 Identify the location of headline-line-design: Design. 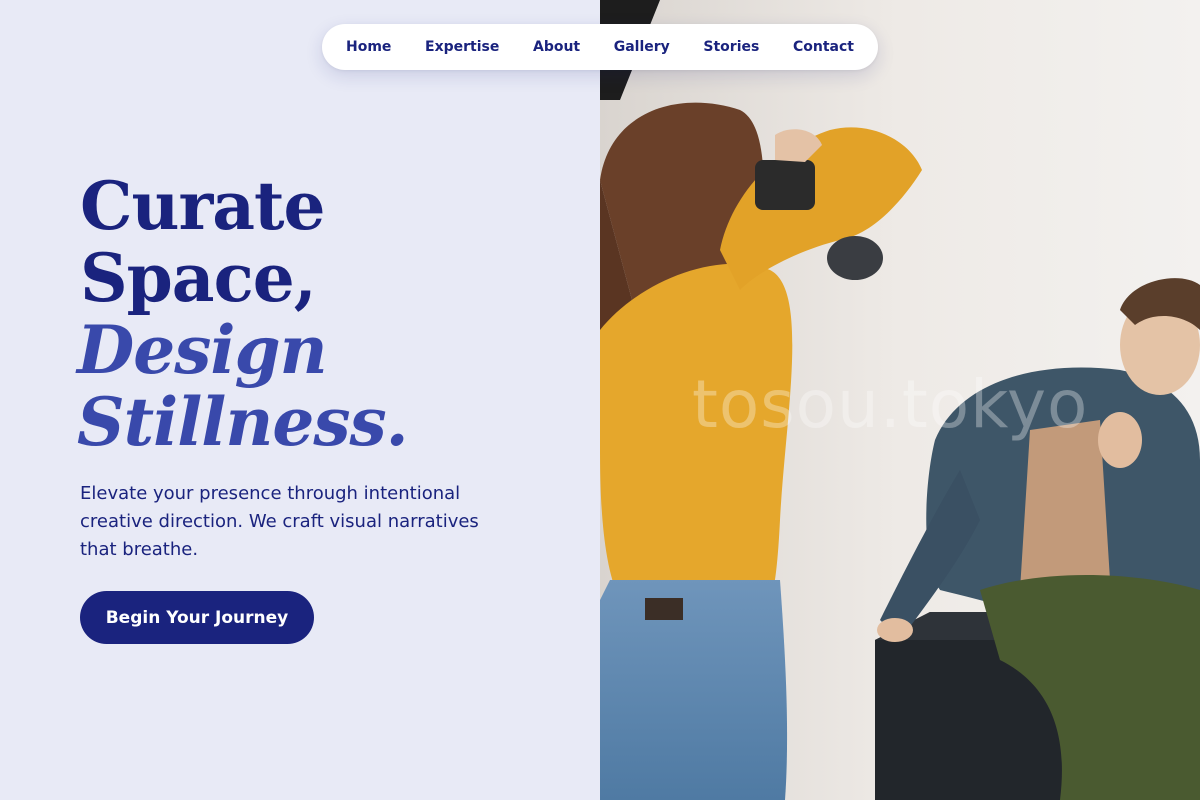
(202, 350).